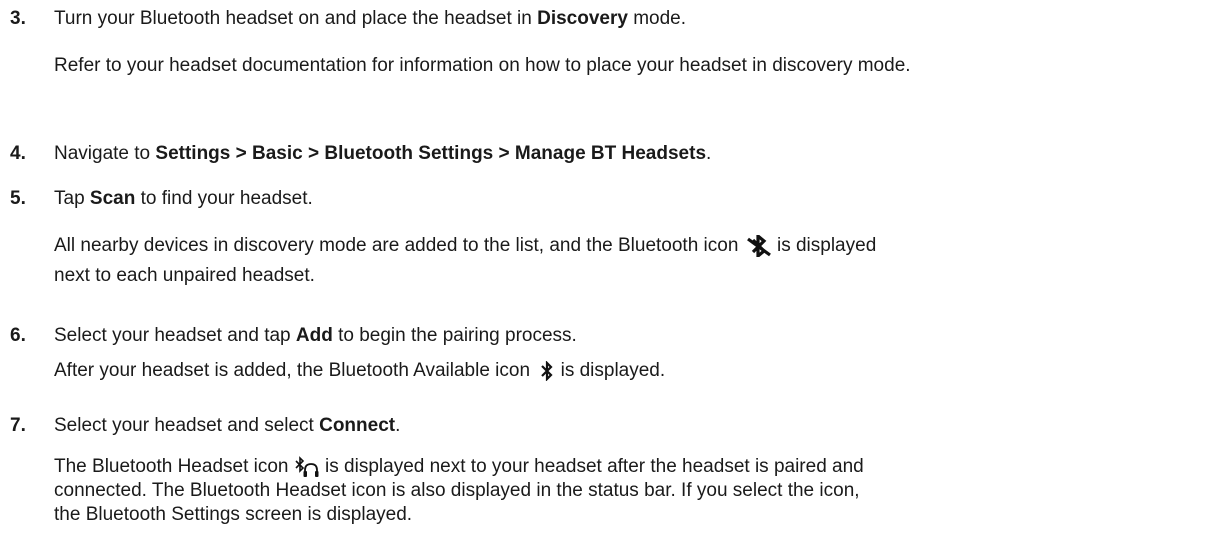 This screenshot has width=1205, height=541. What do you see at coordinates (18, 153) in the screenshot?
I see `step-number: 4.` at bounding box center [18, 153].